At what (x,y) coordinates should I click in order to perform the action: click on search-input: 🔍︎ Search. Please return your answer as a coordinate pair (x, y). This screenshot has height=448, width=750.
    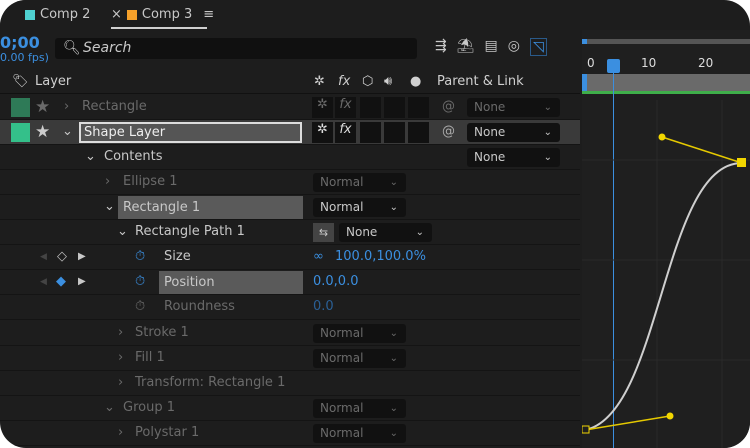
    Looking at the image, I should click on (236, 48).